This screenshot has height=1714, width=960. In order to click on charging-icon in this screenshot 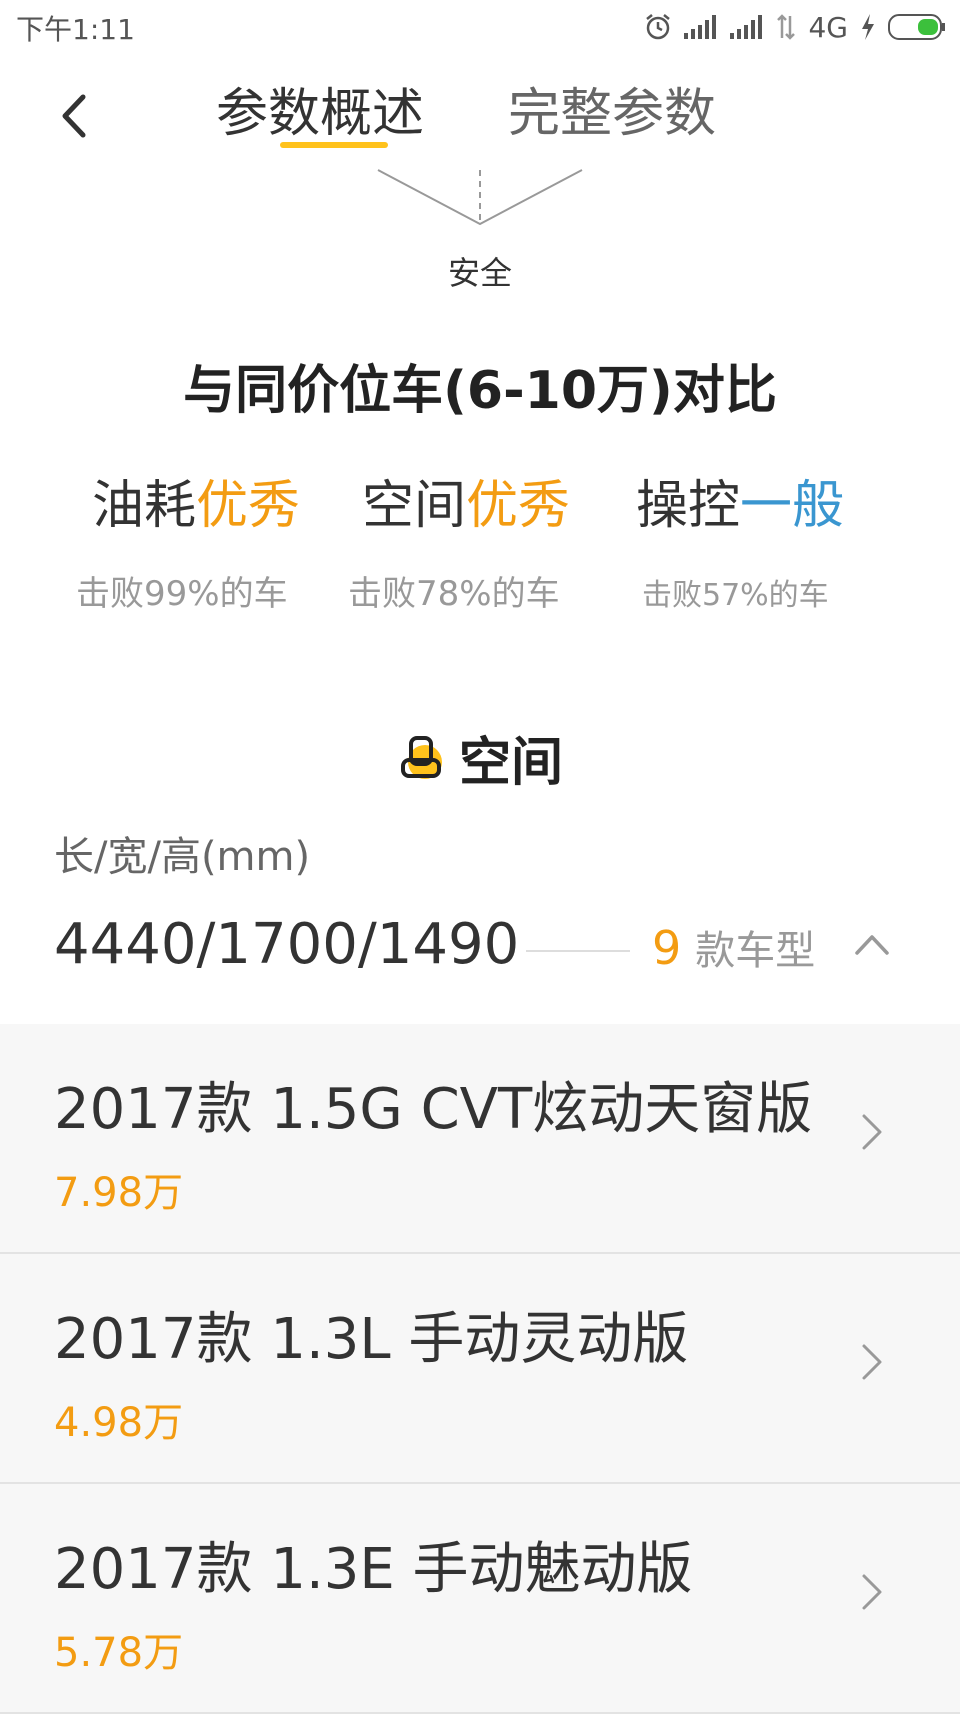, I will do `click(868, 27)`.